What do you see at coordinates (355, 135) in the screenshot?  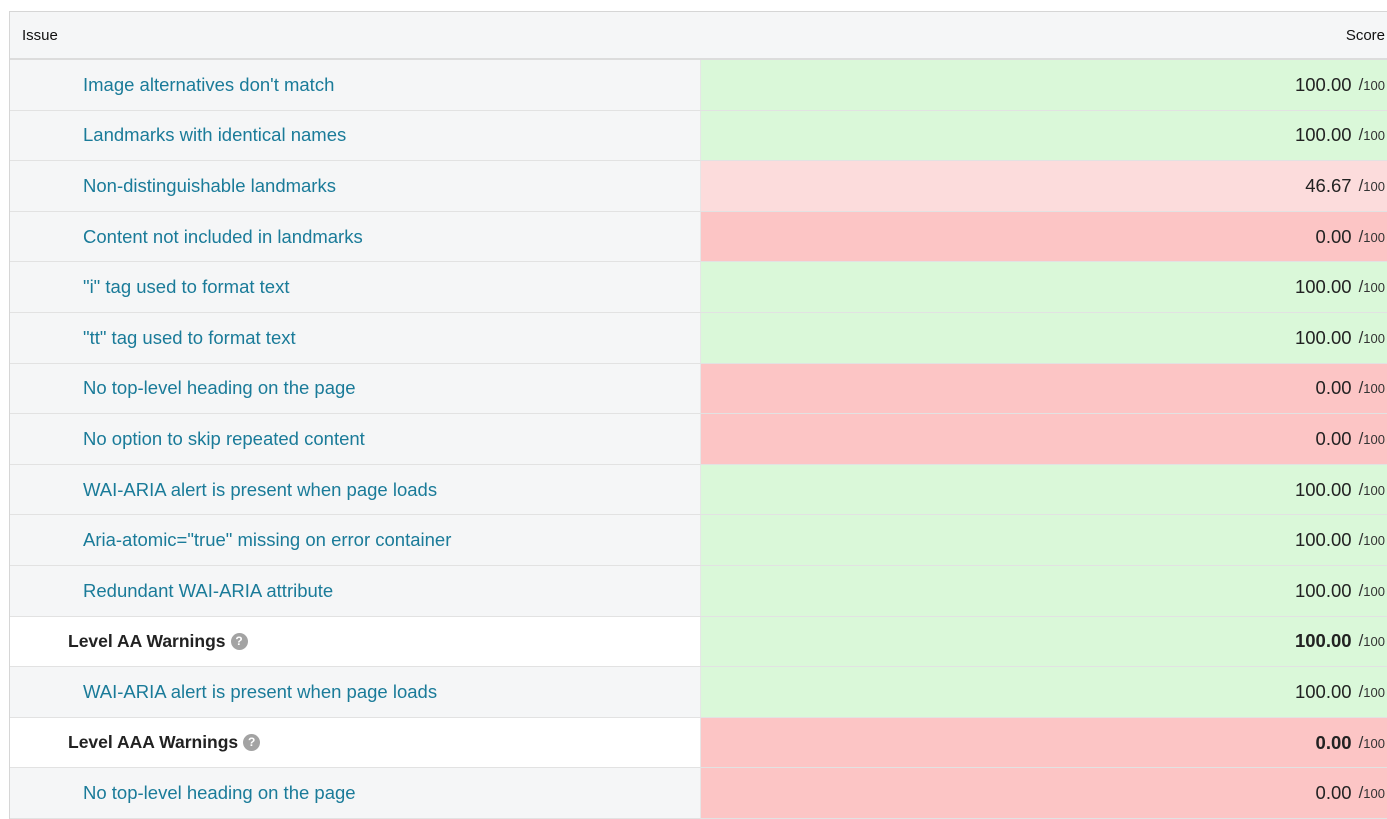 I see `issue-cell: Landmarks with identical names` at bounding box center [355, 135].